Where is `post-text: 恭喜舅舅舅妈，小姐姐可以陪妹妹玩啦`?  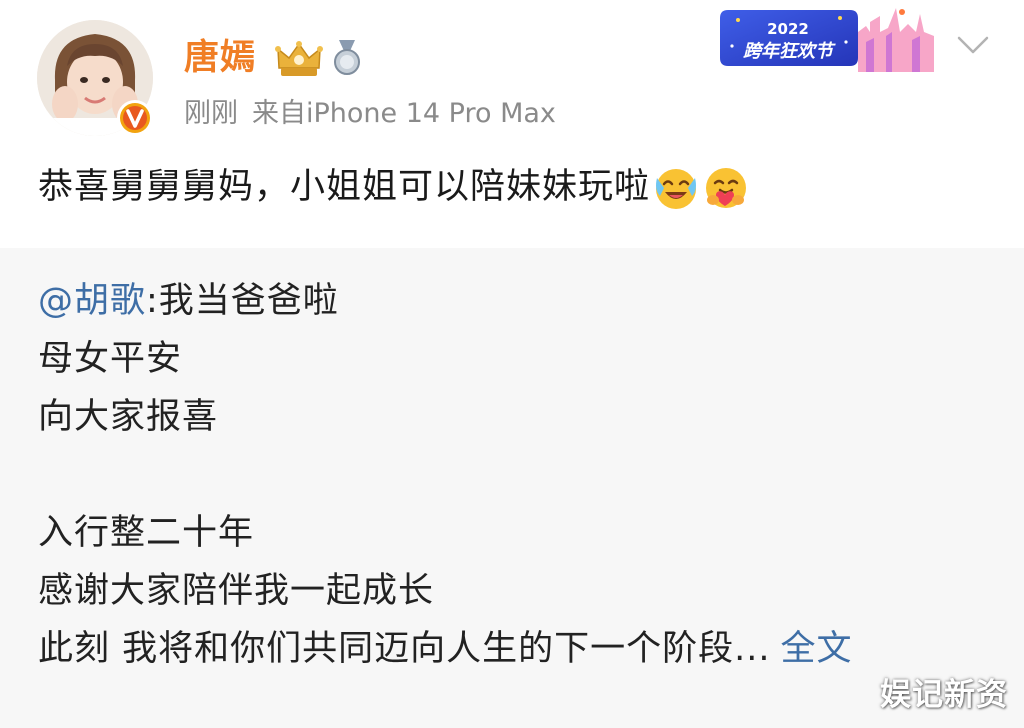
post-text: 恭喜舅舅舅妈，小姐姐可以陪妹妹玩啦 is located at coordinates (344, 187).